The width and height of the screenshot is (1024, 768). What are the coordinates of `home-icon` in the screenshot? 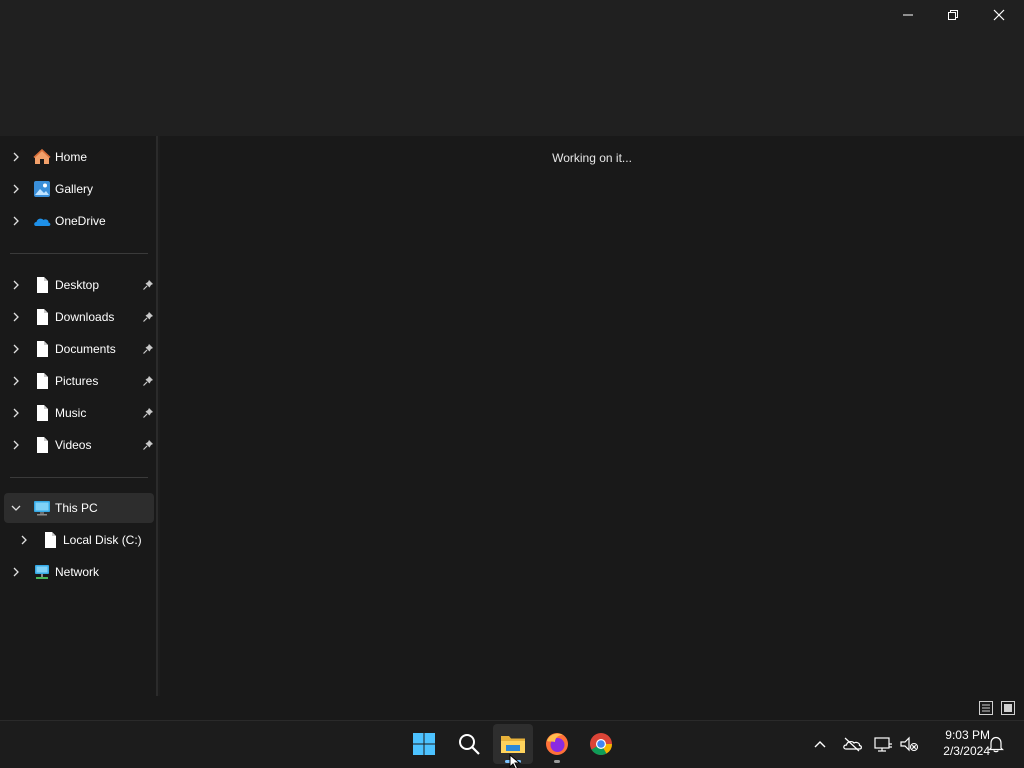 It's located at (42, 157).